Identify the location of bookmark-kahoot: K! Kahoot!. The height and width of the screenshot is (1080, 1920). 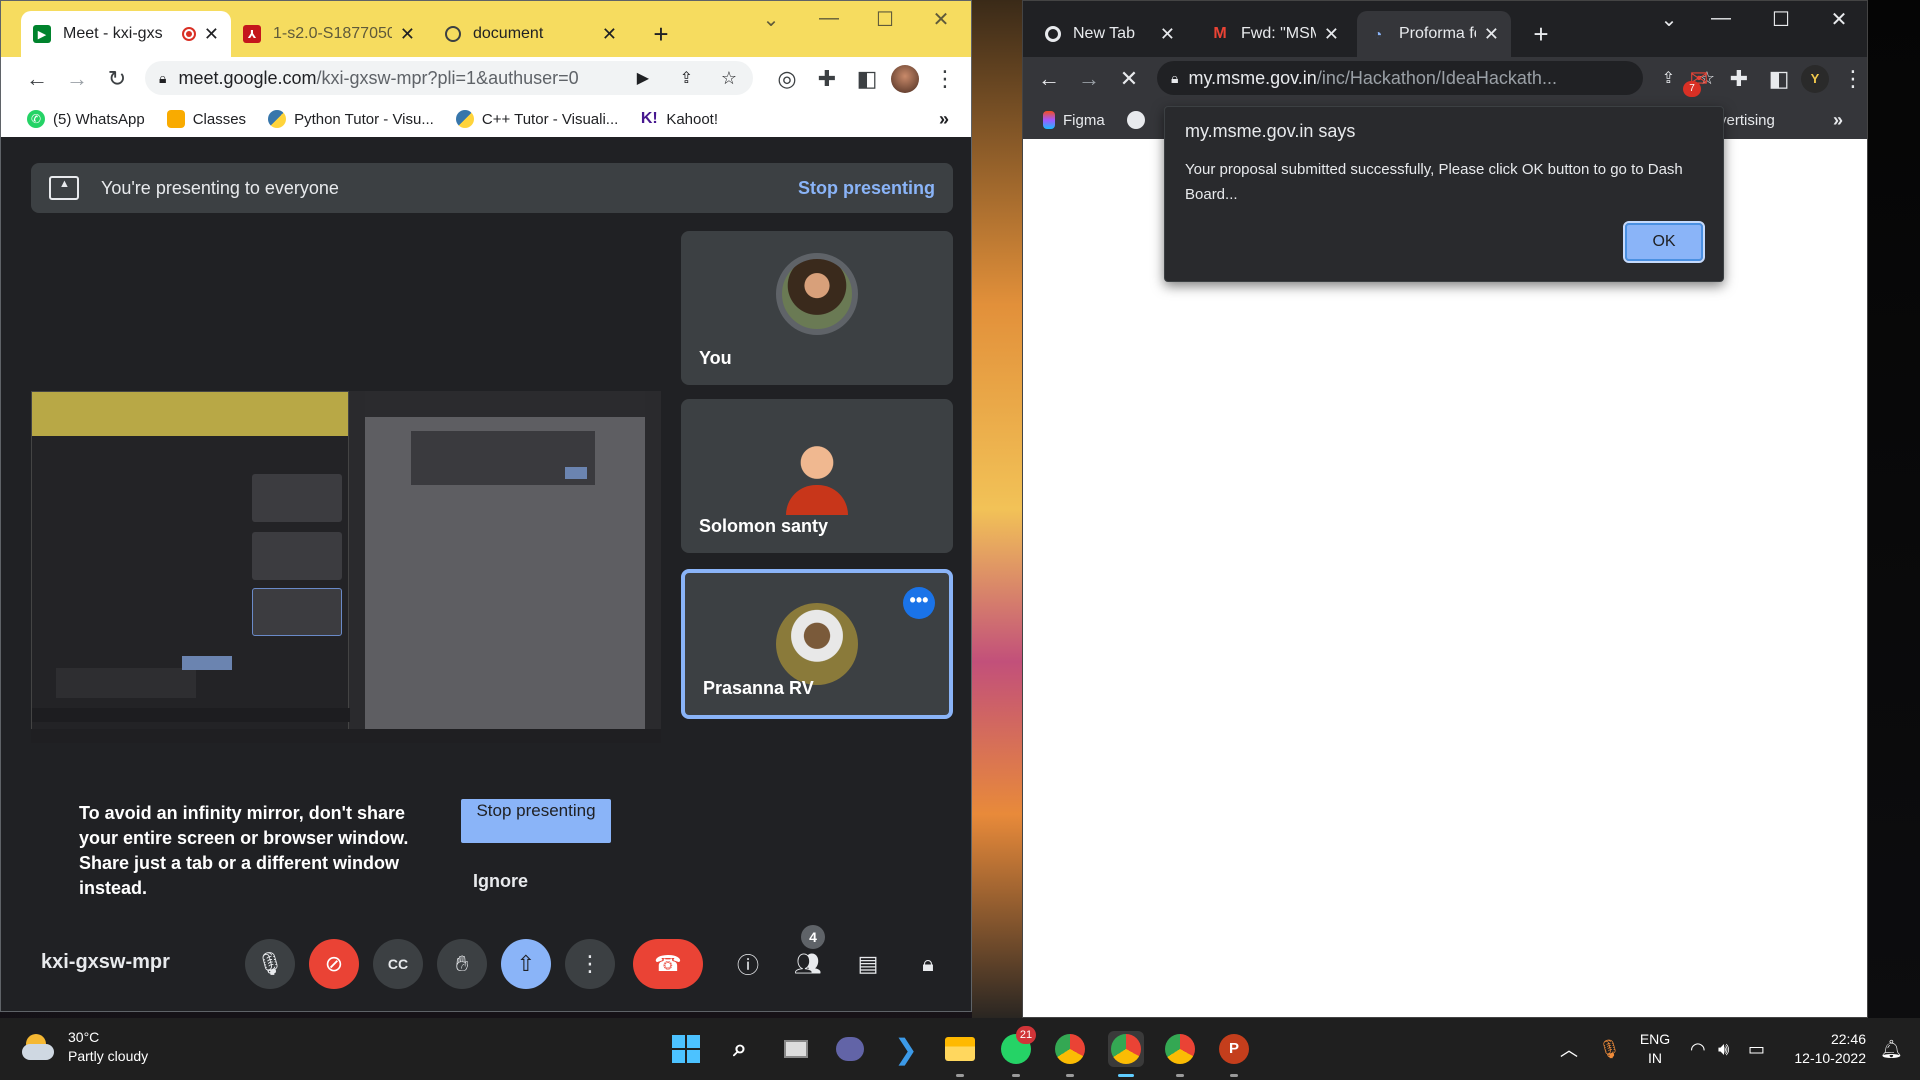
(679, 119).